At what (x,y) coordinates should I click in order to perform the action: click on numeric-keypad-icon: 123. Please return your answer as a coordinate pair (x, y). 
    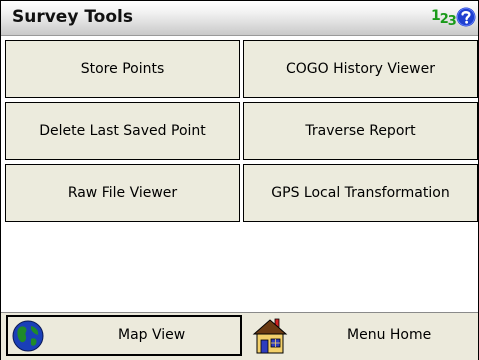
    Looking at the image, I should click on (444, 18).